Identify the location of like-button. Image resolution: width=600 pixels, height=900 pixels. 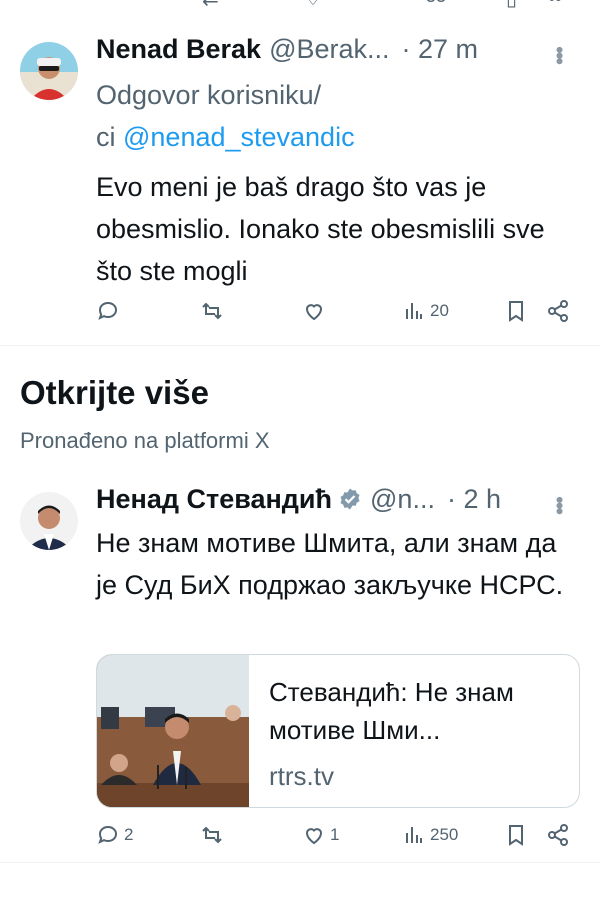
(314, 311).